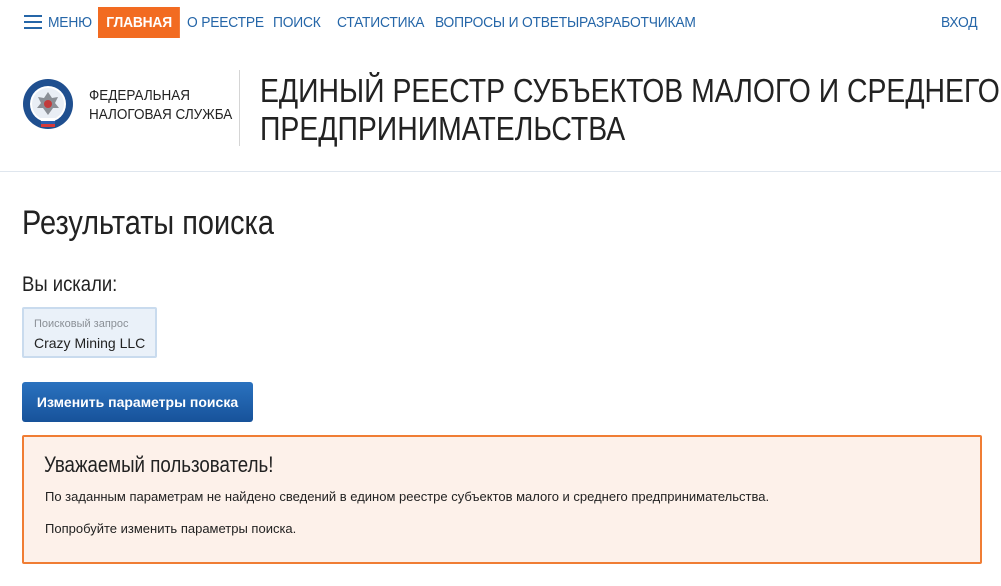 Image resolution: width=1001 pixels, height=586 pixels. Describe the element at coordinates (33, 22) in the screenshot. I see `menu-hamburger-icon` at that location.